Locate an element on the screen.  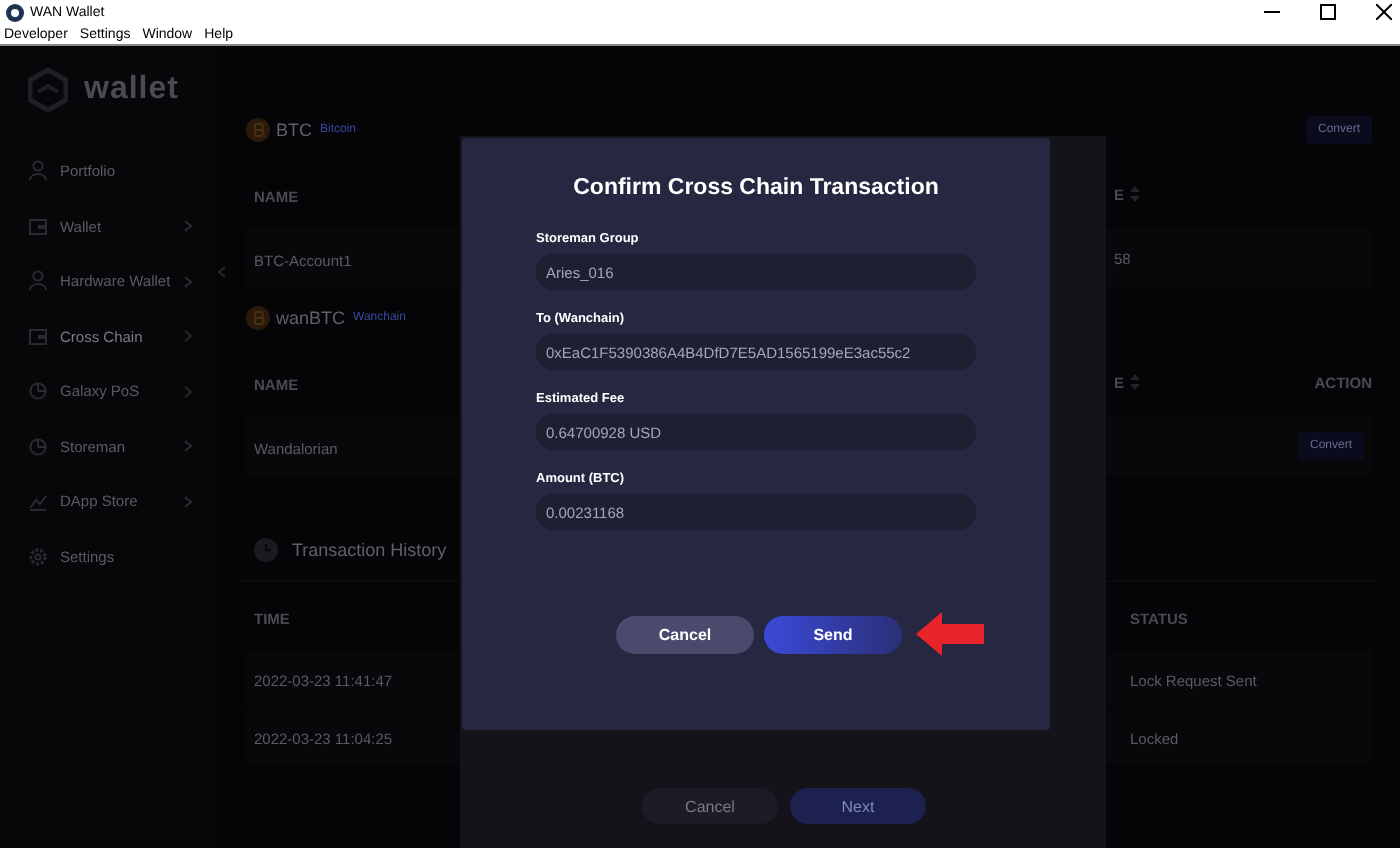
hexagon-logo-icon is located at coordinates (48, 90).